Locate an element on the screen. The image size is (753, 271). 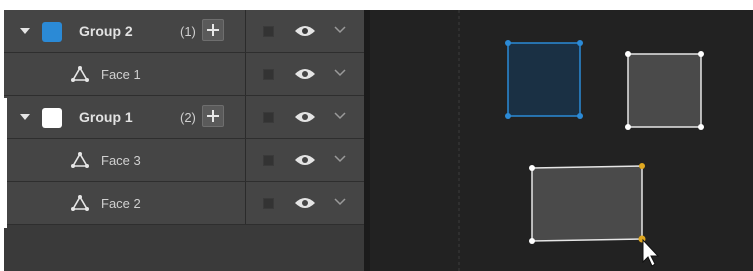
layer-face-row: Face 1 is located at coordinates (184, 74).